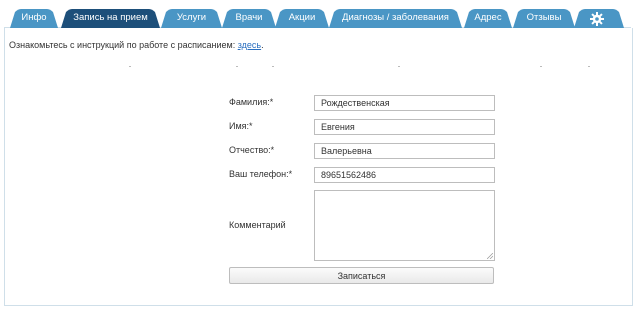 The image size is (639, 311). I want to click on phone-label: Ваш телефон:*, so click(261, 174).